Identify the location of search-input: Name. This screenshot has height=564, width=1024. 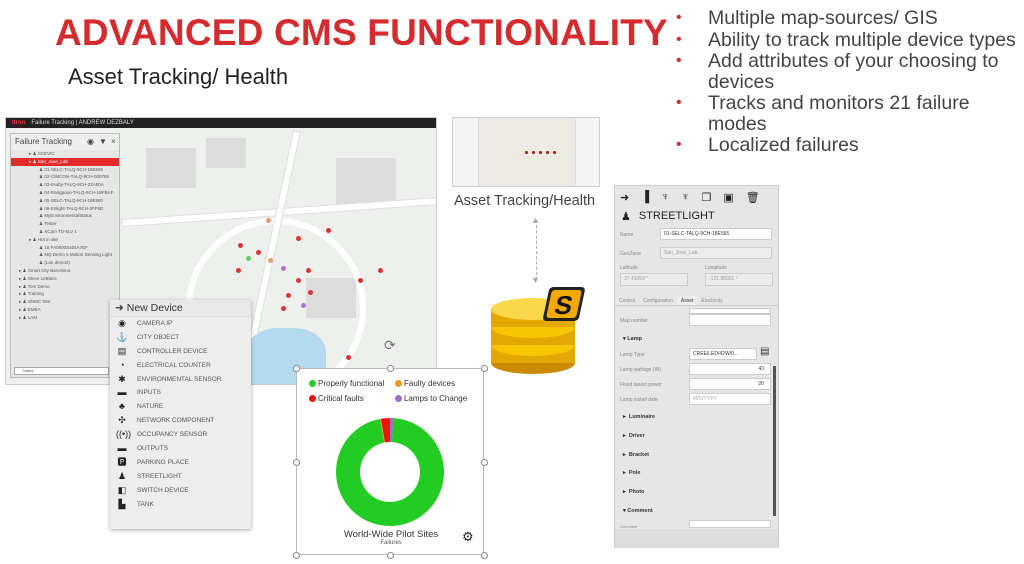
(61, 371).